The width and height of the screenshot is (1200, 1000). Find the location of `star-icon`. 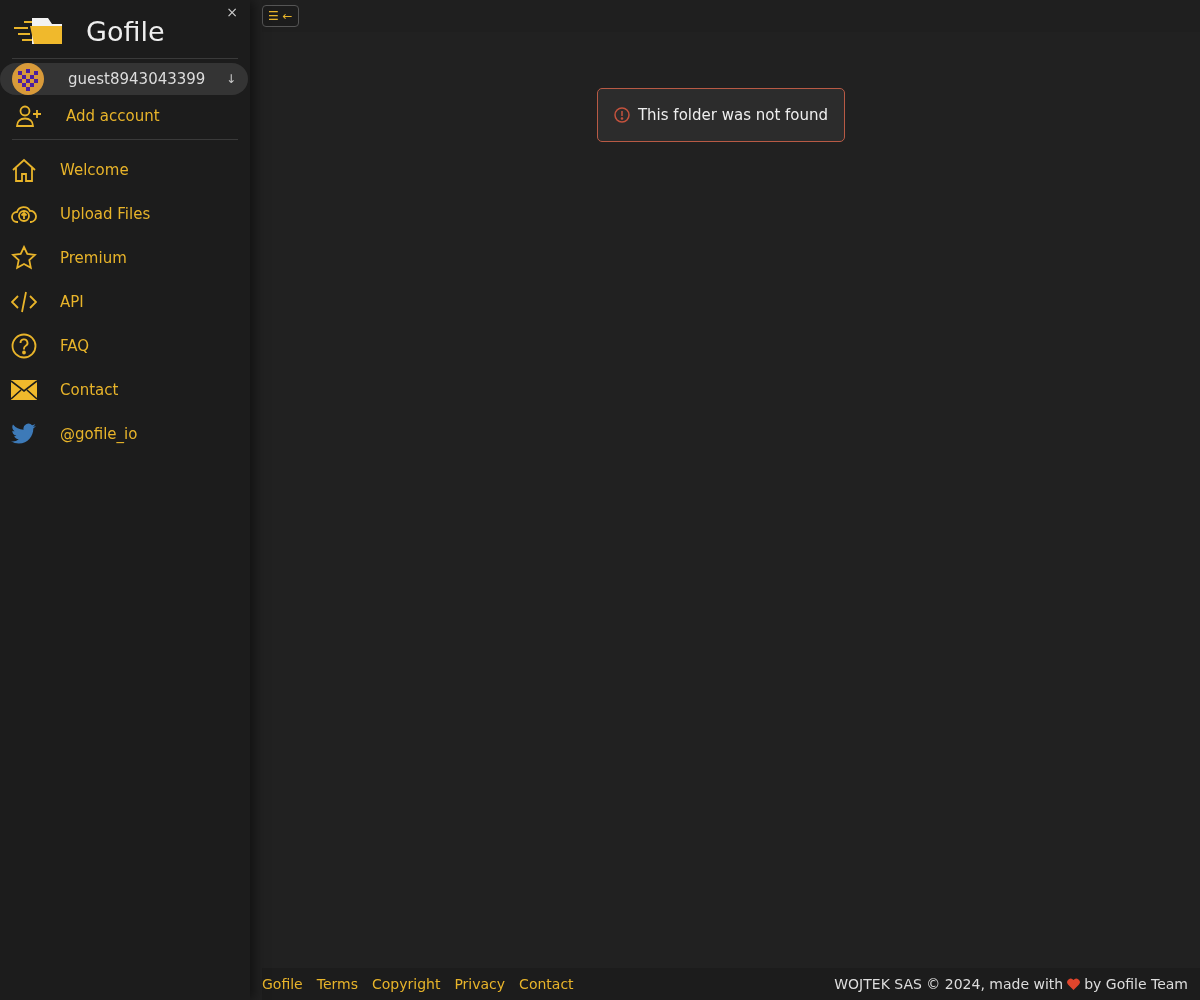

star-icon is located at coordinates (24, 258).